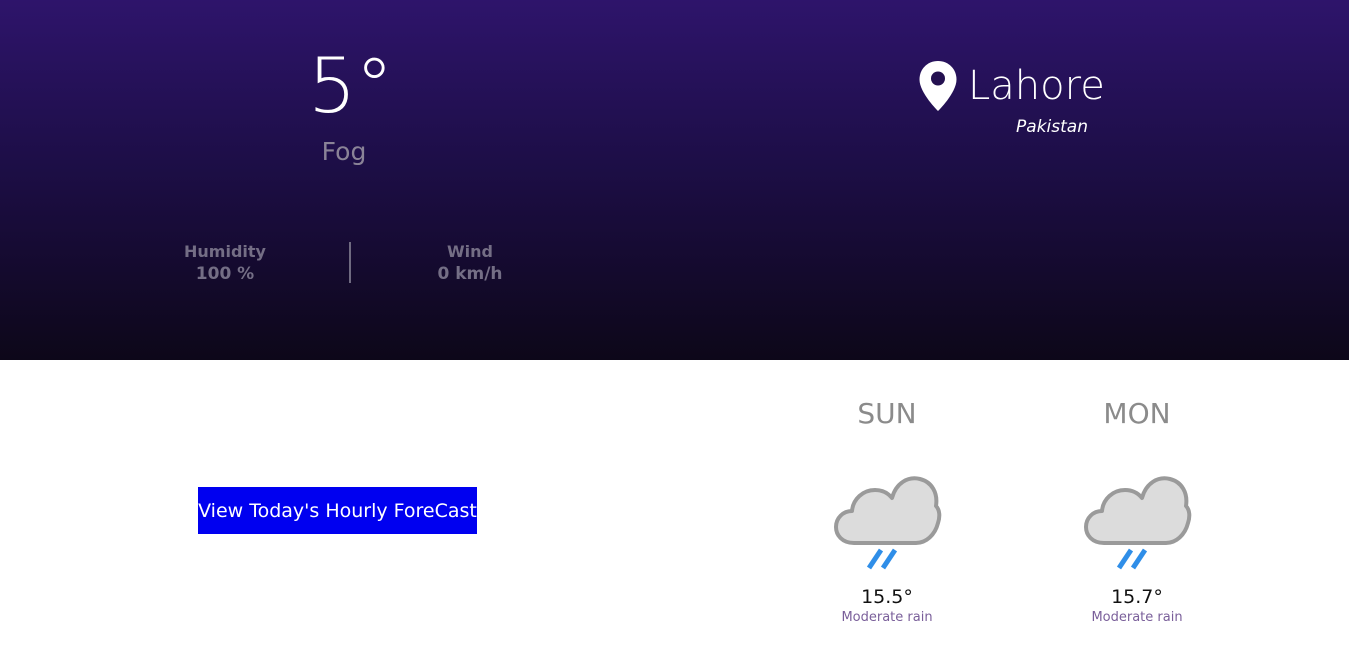 The height and width of the screenshot is (660, 1349). I want to click on forecast-day-card: SUN 15.5° Moderate rain, so click(887, 511).